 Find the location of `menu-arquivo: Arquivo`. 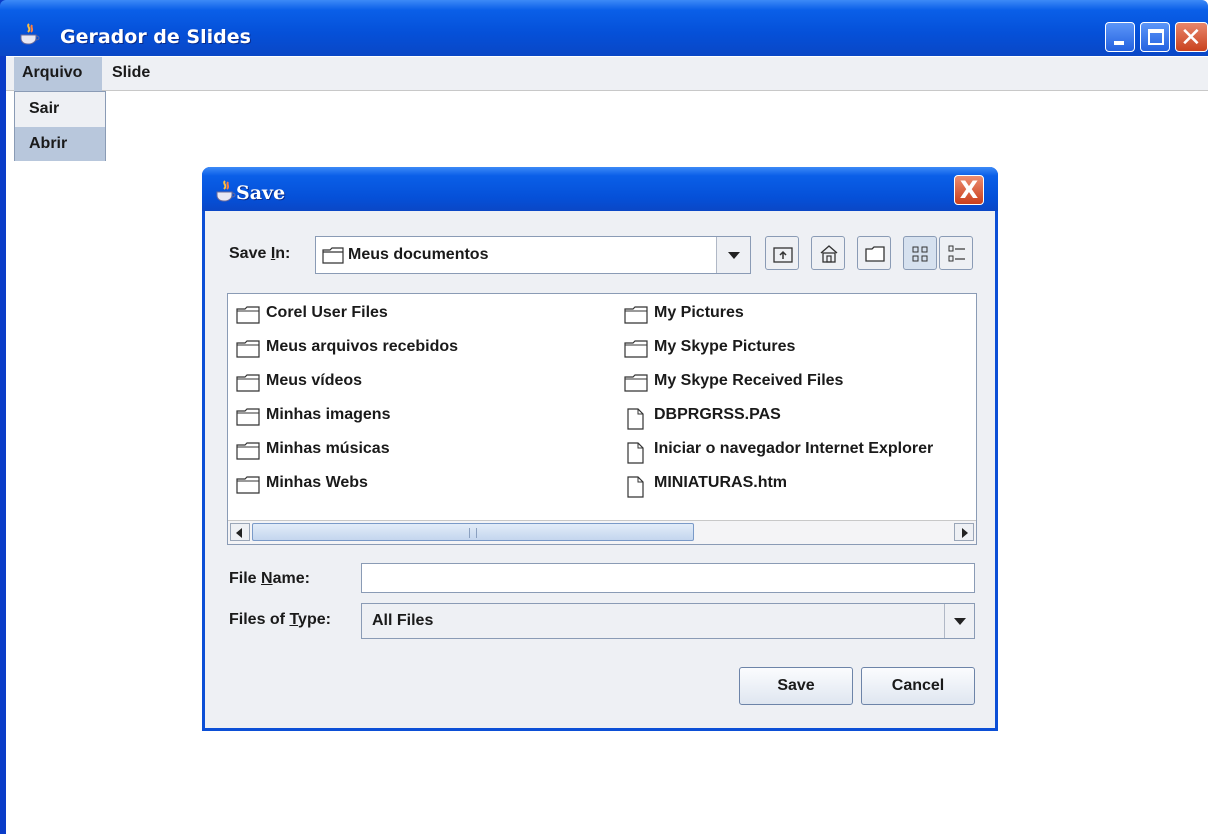

menu-arquivo: Arquivo is located at coordinates (58, 74).